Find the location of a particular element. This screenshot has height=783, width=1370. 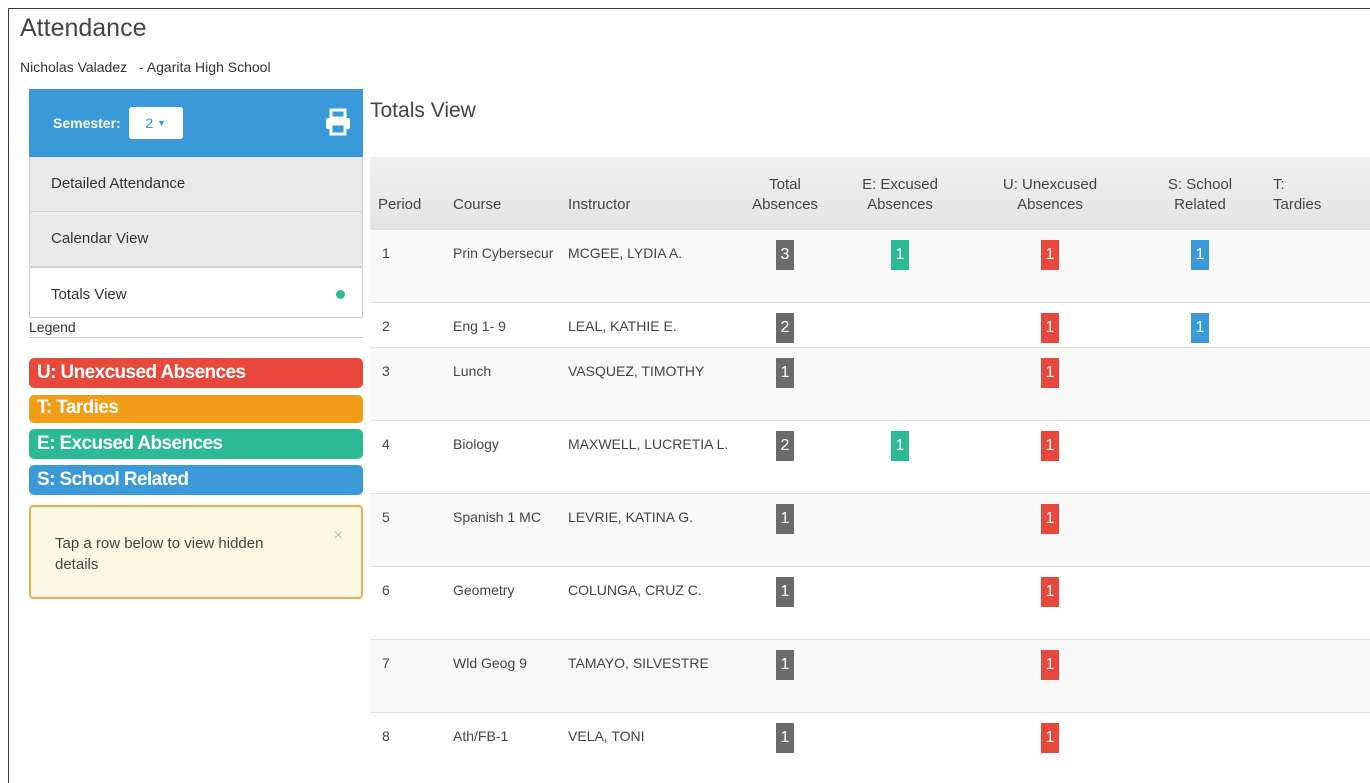

period-value: 2 is located at coordinates (386, 325).